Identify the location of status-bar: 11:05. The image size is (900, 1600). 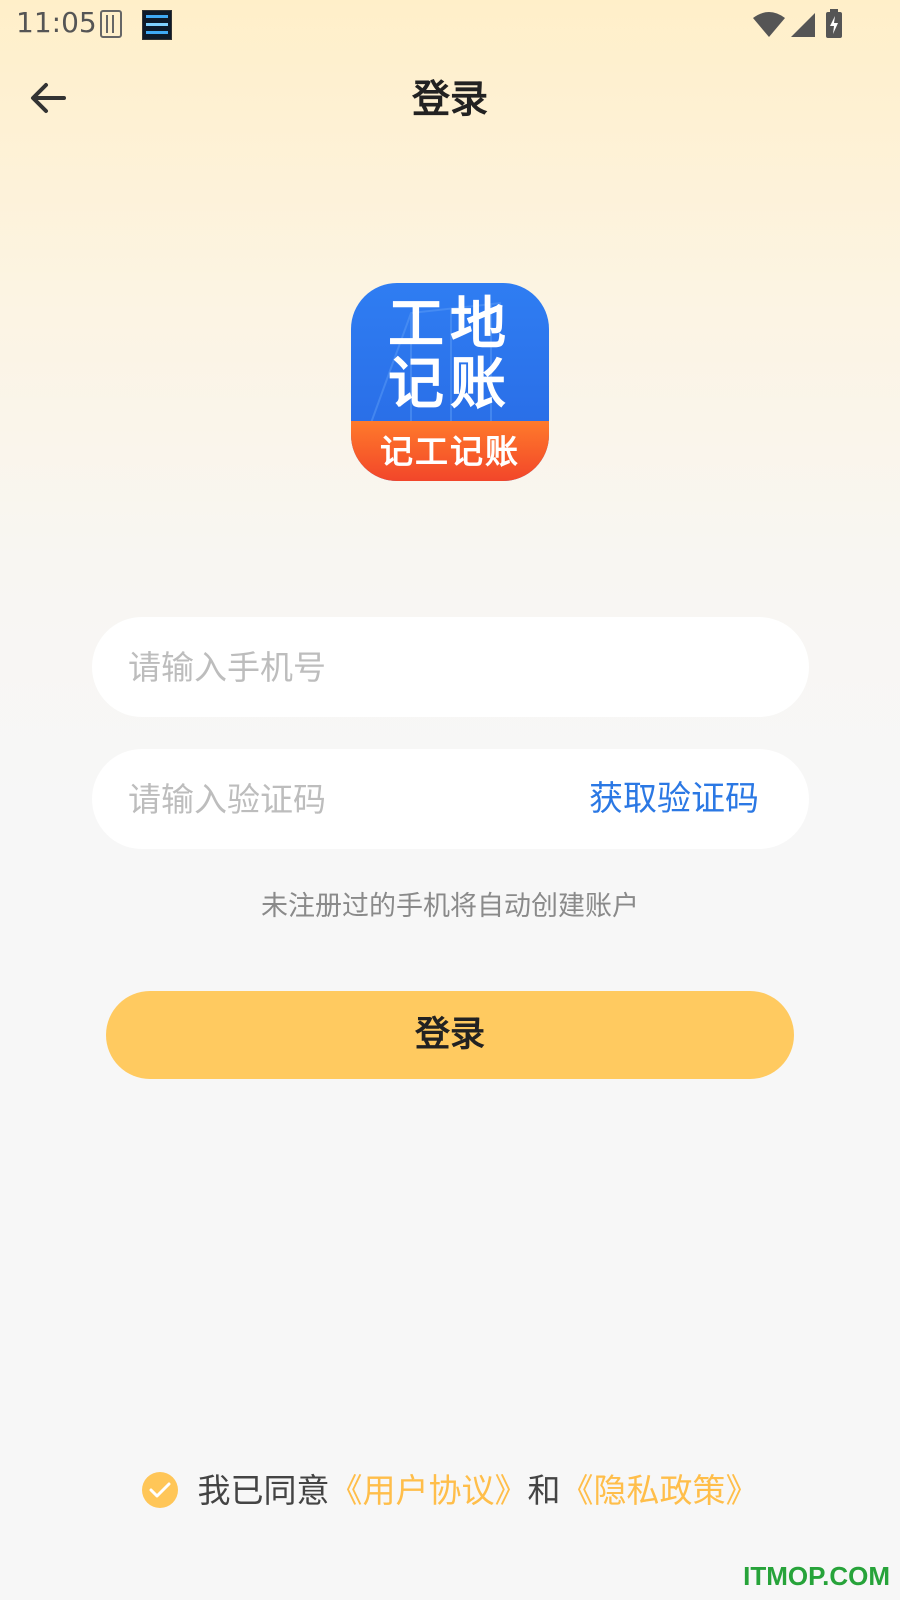
(450, 25).